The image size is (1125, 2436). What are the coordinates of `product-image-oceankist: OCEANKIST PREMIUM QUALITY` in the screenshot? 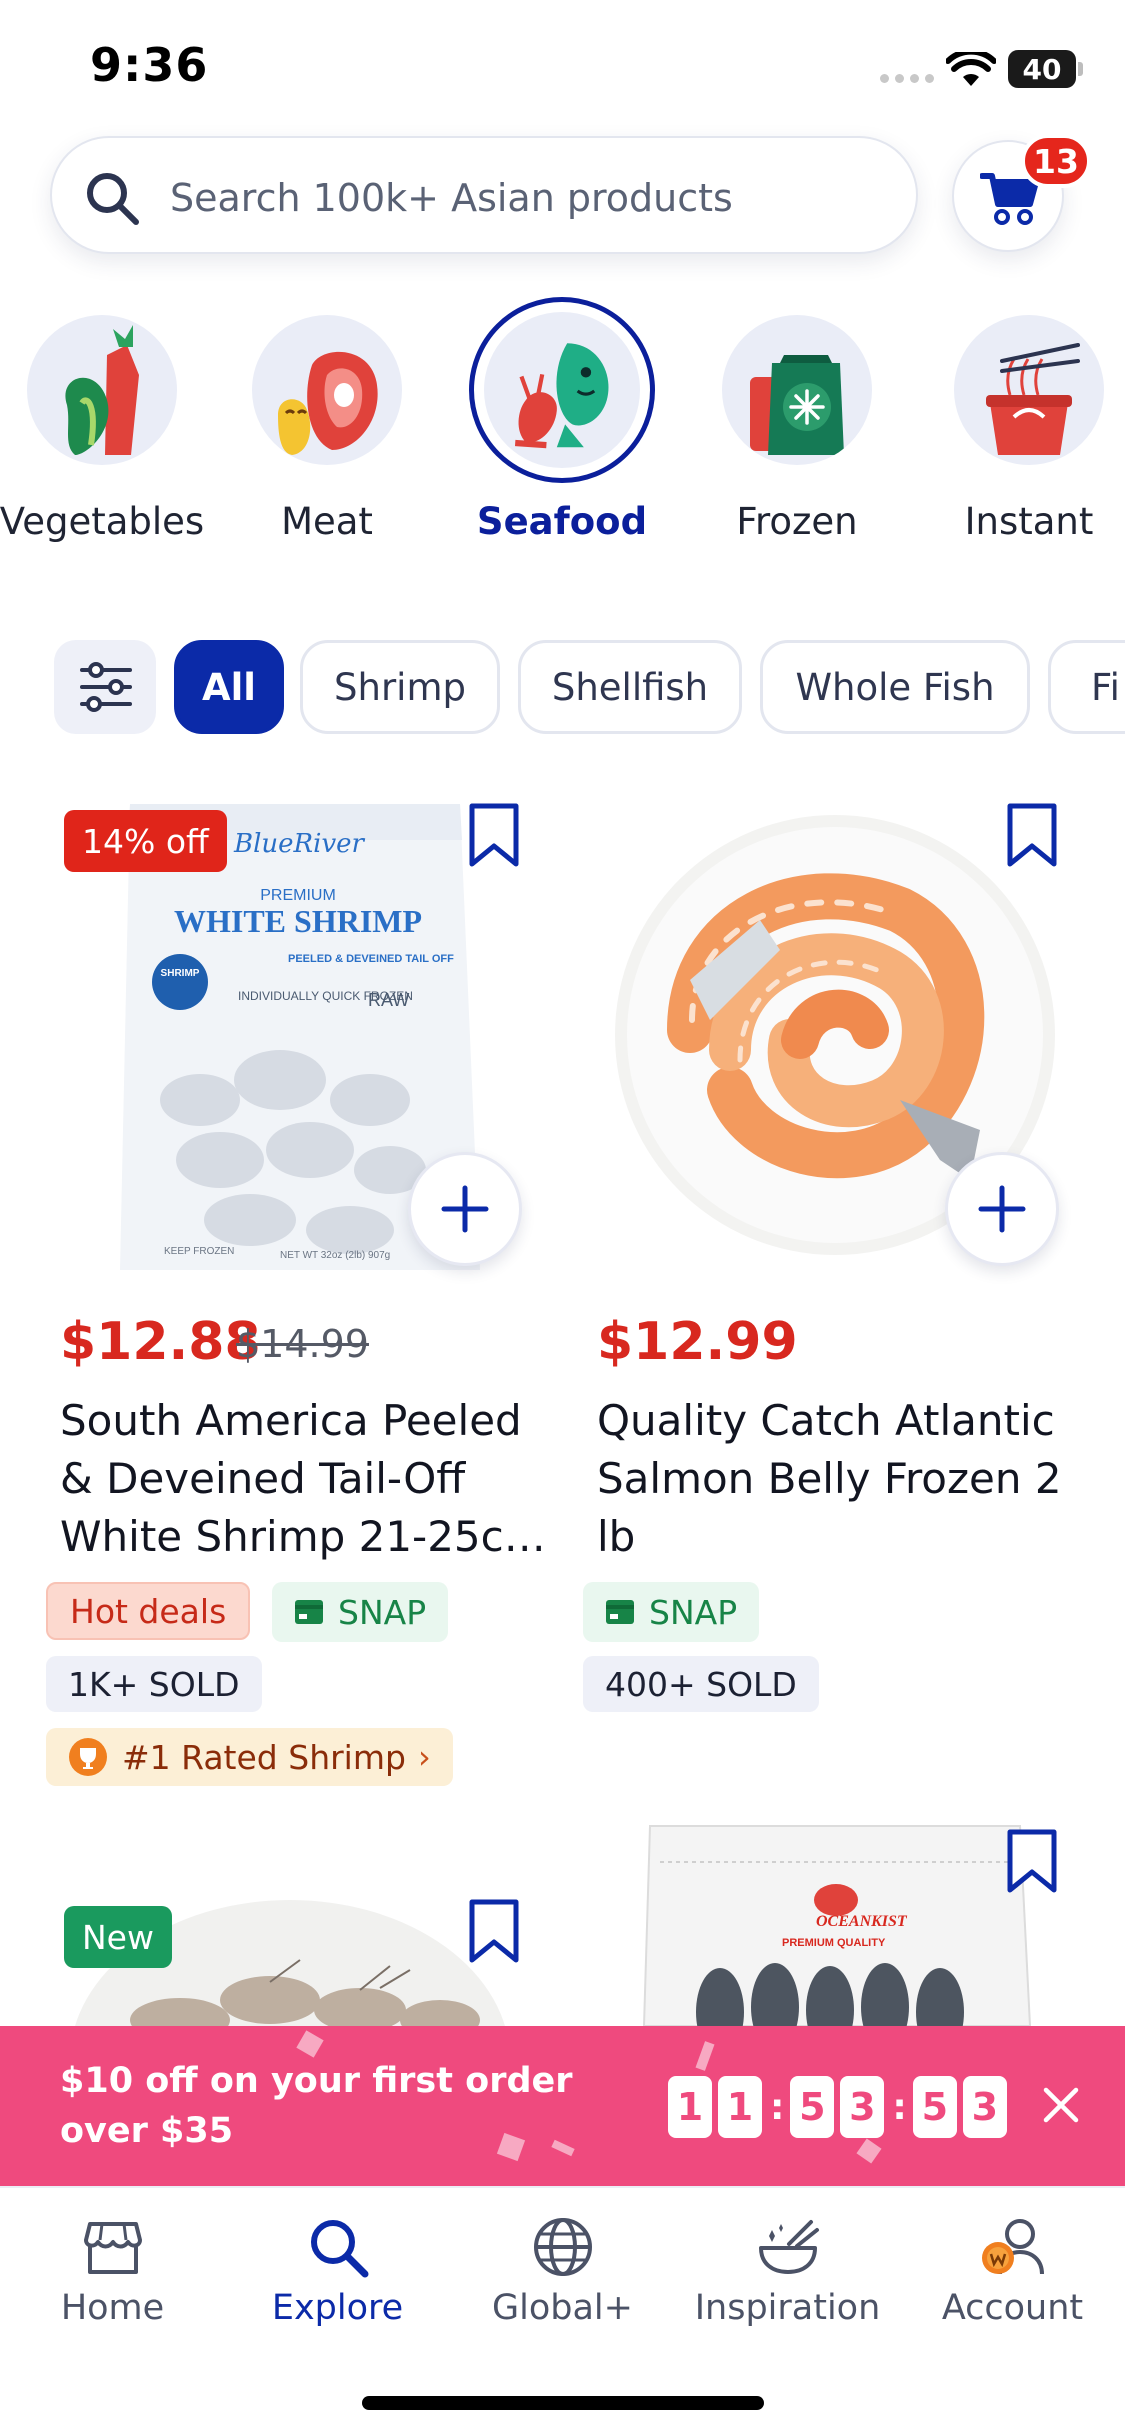 It's located at (835, 1924).